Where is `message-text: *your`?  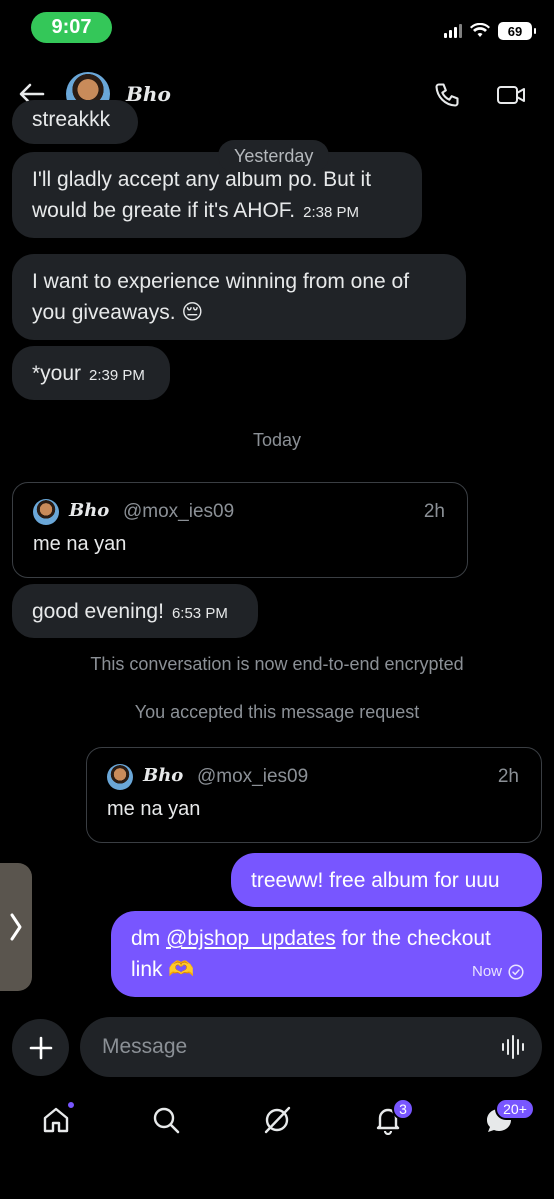 message-text: *your is located at coordinates (57, 373).